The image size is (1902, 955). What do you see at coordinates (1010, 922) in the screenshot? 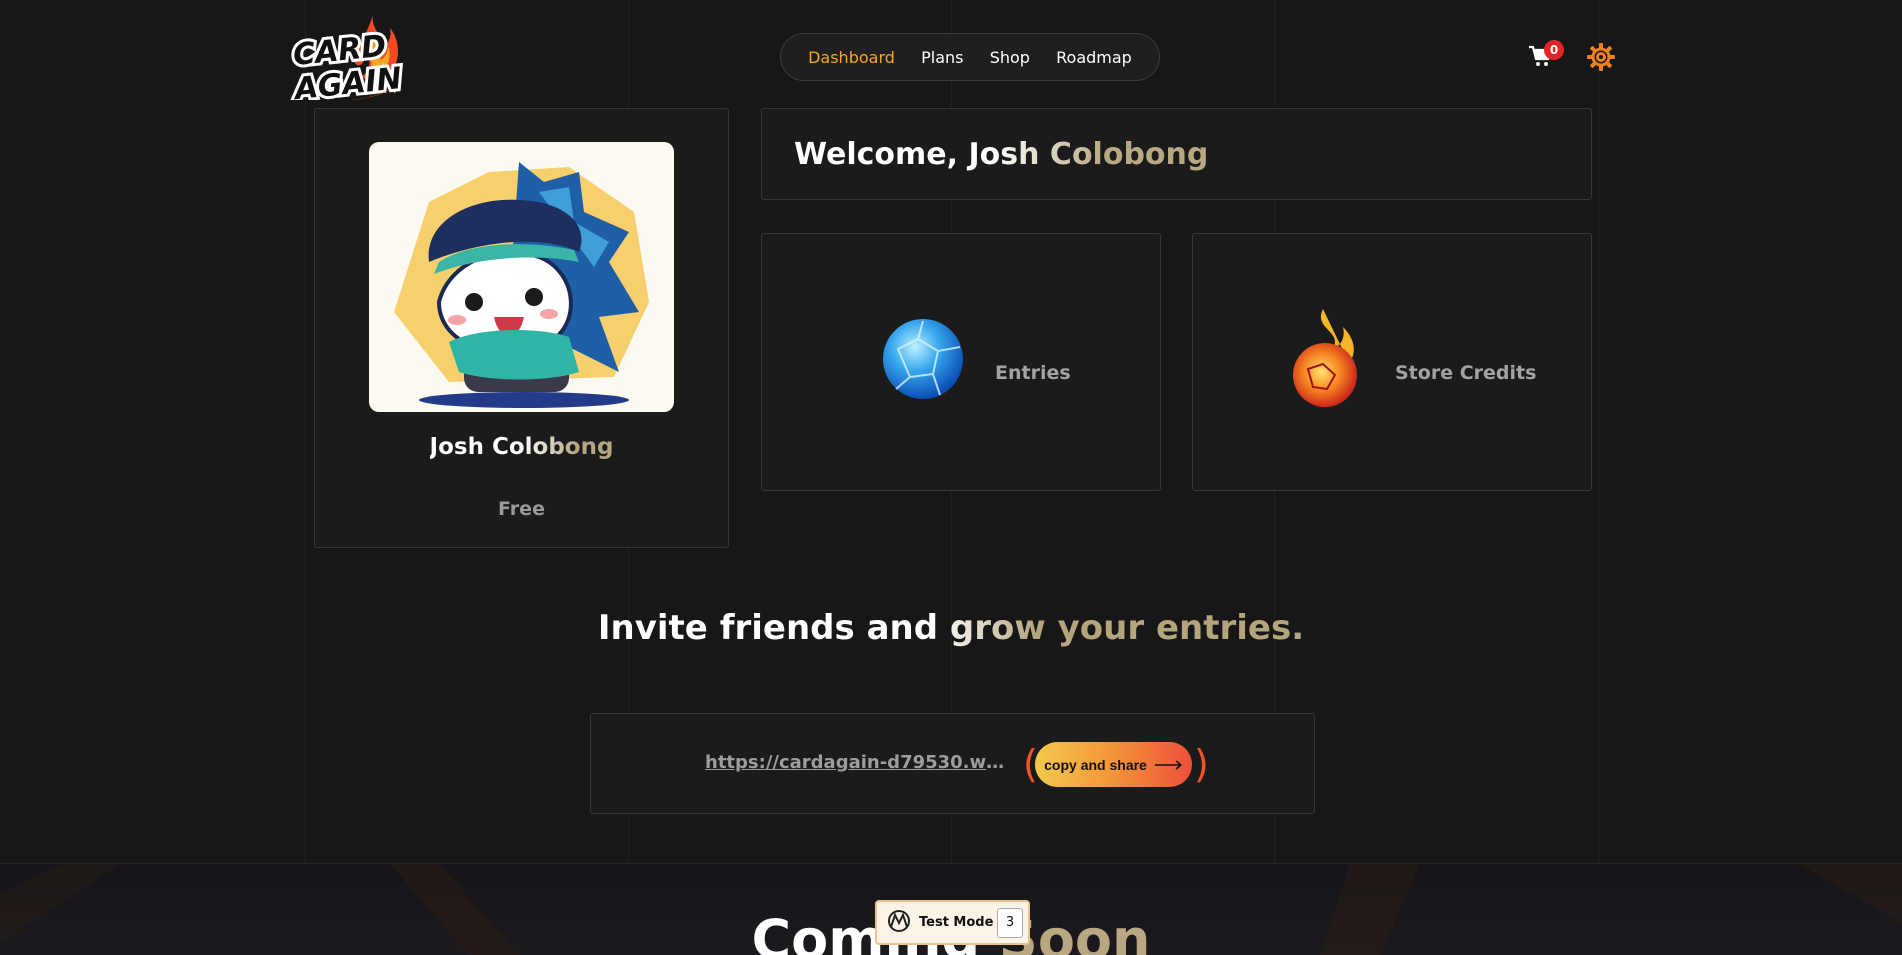
I see `test-mode-count: 3` at bounding box center [1010, 922].